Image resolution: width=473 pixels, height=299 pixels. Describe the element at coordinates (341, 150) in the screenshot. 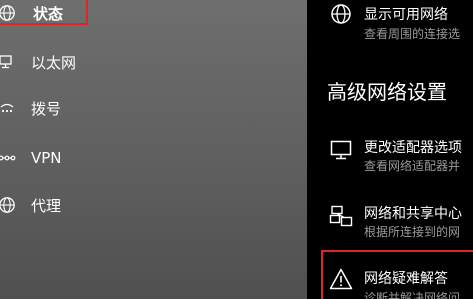

I see `monitor-icon` at that location.